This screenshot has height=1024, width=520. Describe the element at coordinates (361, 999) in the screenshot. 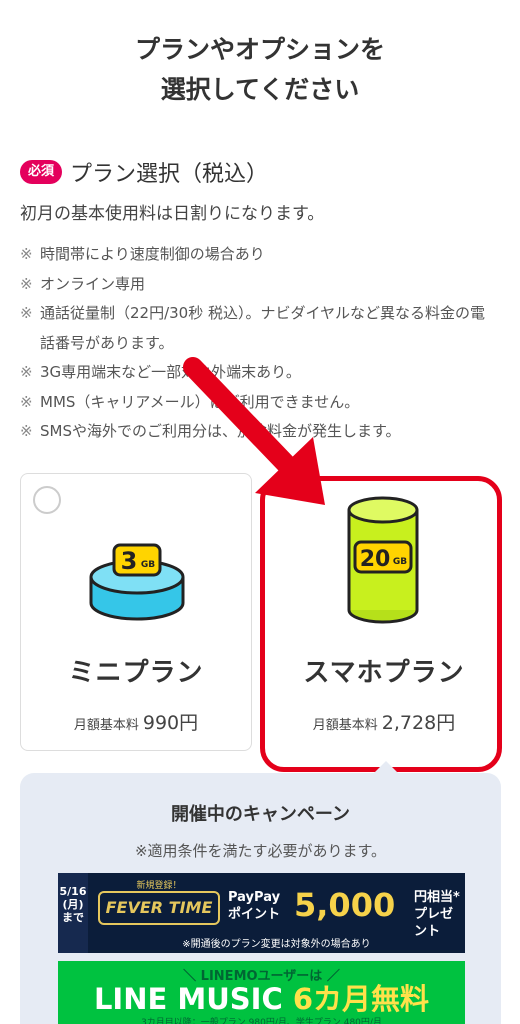

I see `line-music-offer: 6カ月無料` at that location.